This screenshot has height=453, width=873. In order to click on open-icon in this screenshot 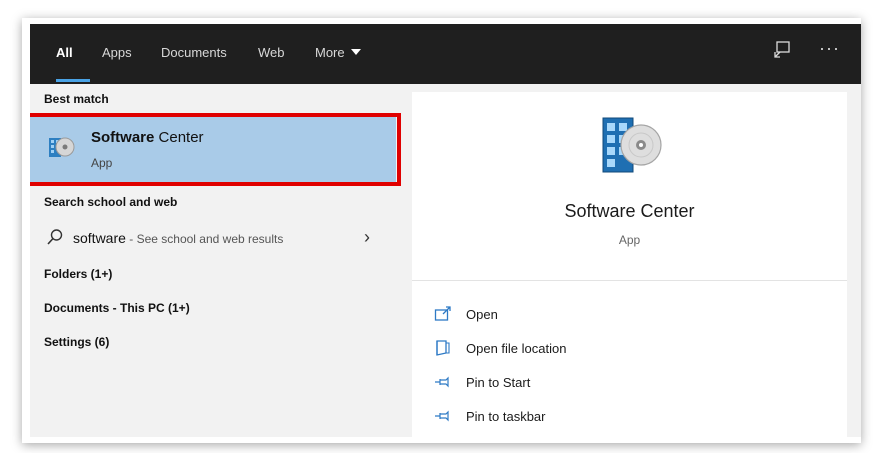, I will do `click(442, 313)`.